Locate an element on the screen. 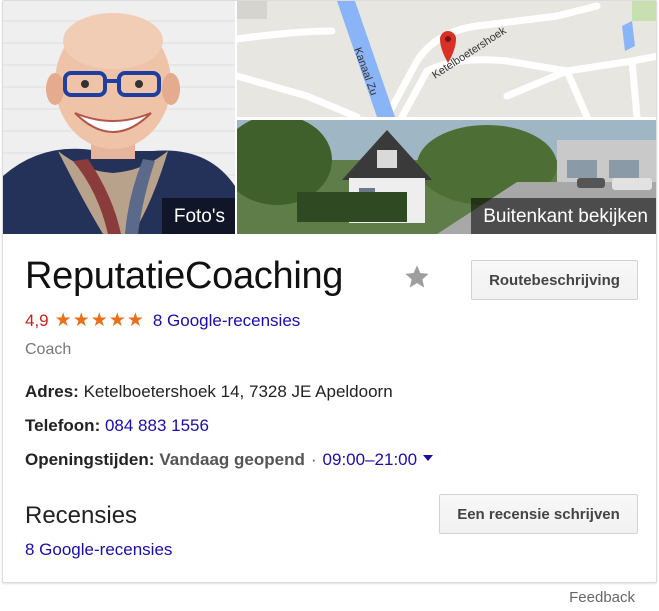 The height and width of the screenshot is (611, 659). hours-value: 09:00–21:00 is located at coordinates (370, 460).